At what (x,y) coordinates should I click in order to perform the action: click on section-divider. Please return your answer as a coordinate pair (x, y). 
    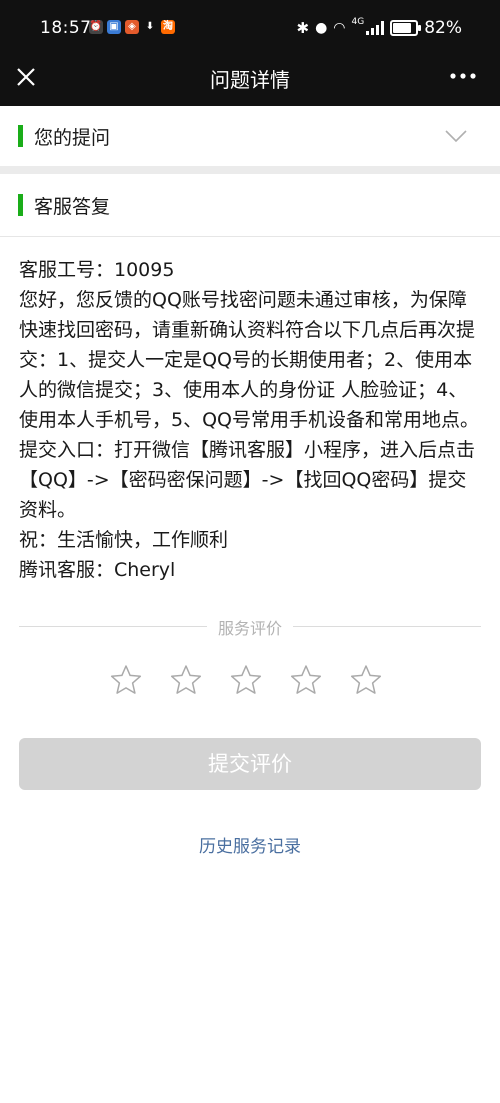
    Looking at the image, I should click on (250, 170).